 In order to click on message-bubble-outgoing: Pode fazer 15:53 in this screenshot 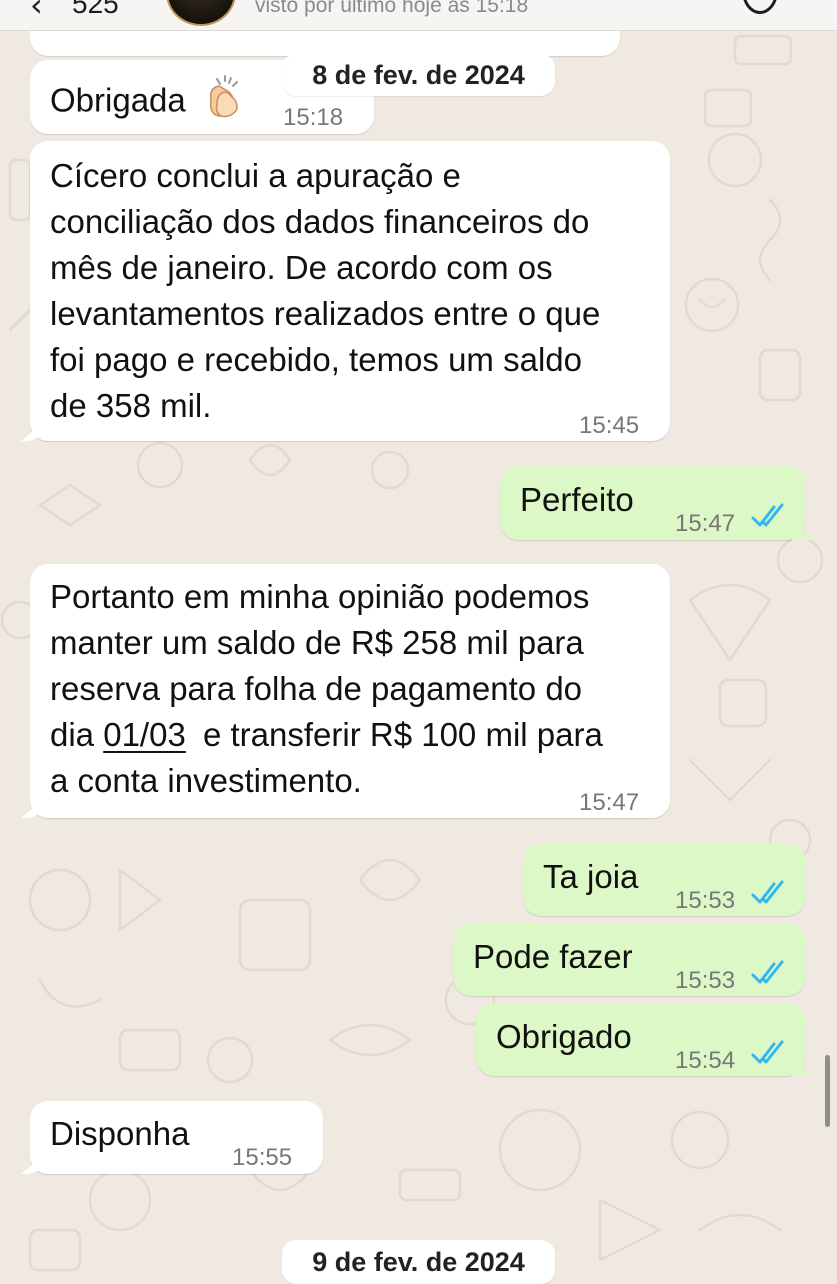, I will do `click(629, 959)`.